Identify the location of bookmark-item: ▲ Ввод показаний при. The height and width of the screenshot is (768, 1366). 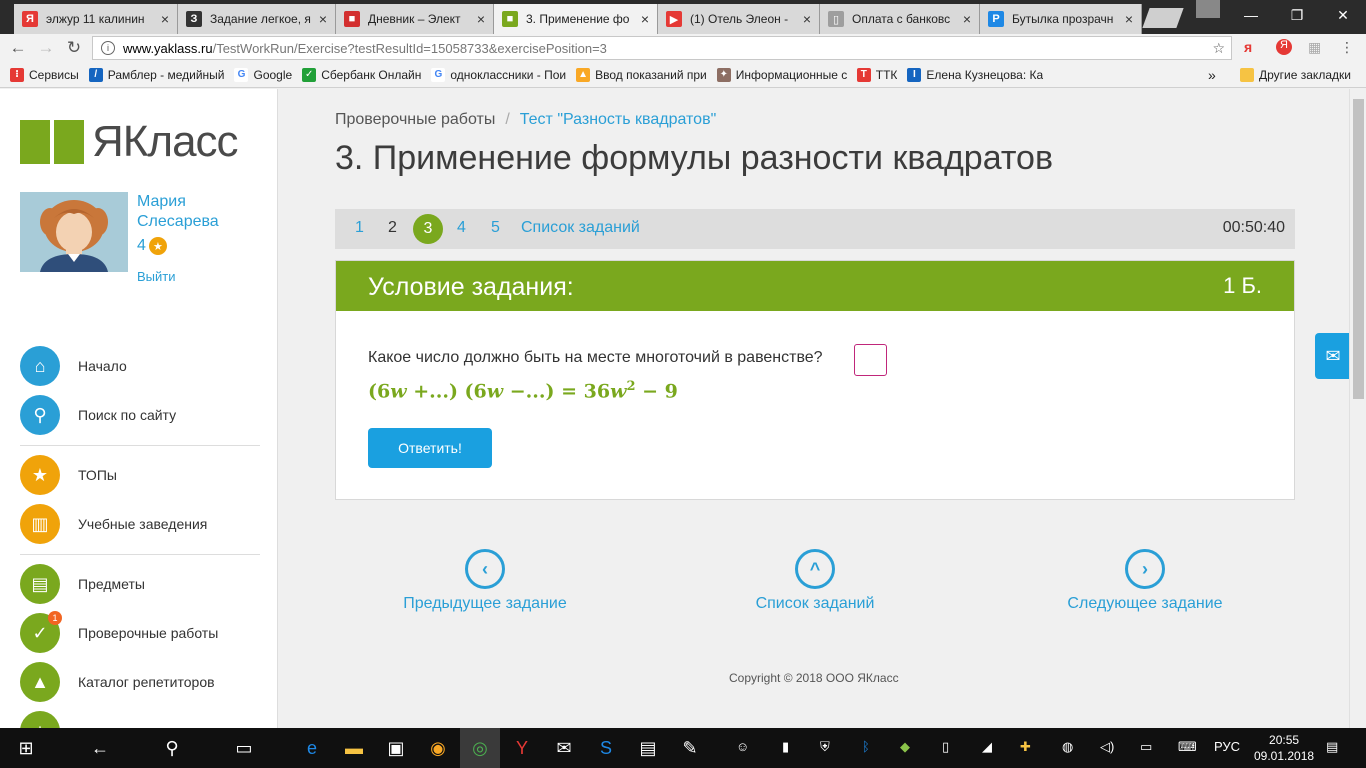
(641, 74).